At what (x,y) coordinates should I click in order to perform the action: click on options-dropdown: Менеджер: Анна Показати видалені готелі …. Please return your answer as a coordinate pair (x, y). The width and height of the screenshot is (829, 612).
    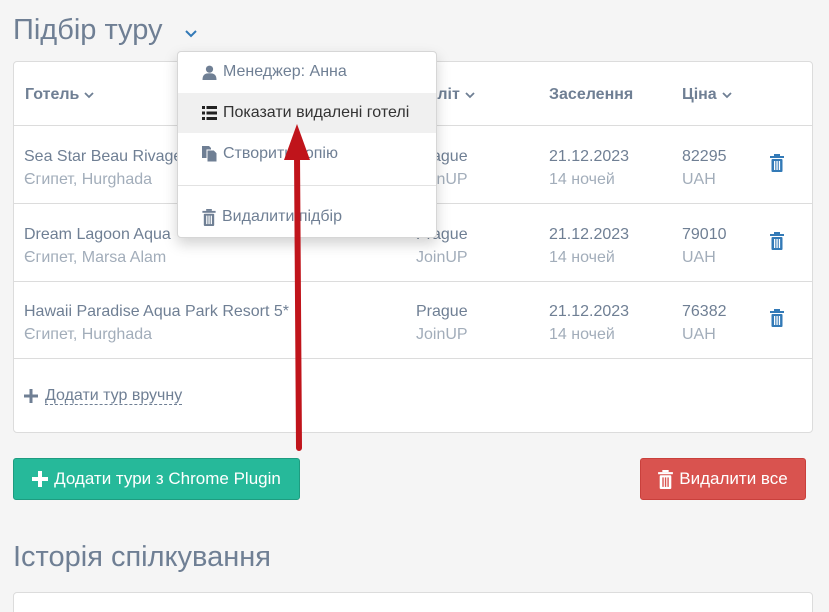
    Looking at the image, I should click on (307, 144).